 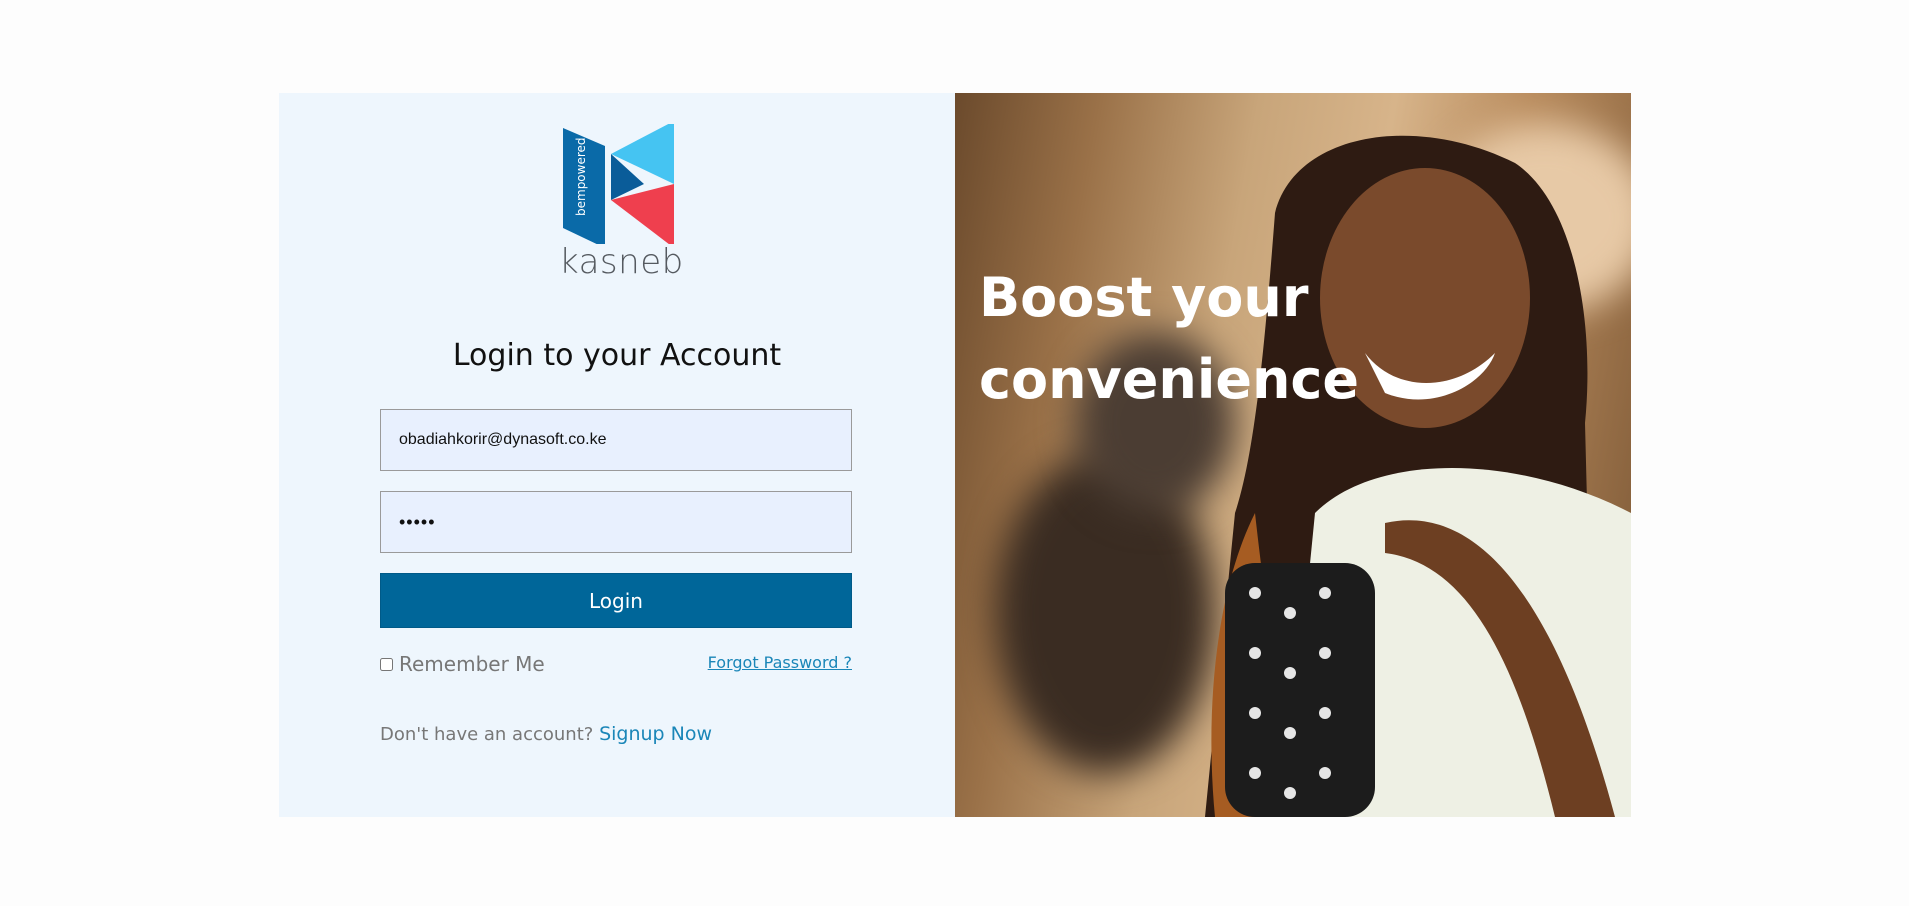 What do you see at coordinates (780, 662) in the screenshot?
I see `forgot-password-link: Forgot Password ?` at bounding box center [780, 662].